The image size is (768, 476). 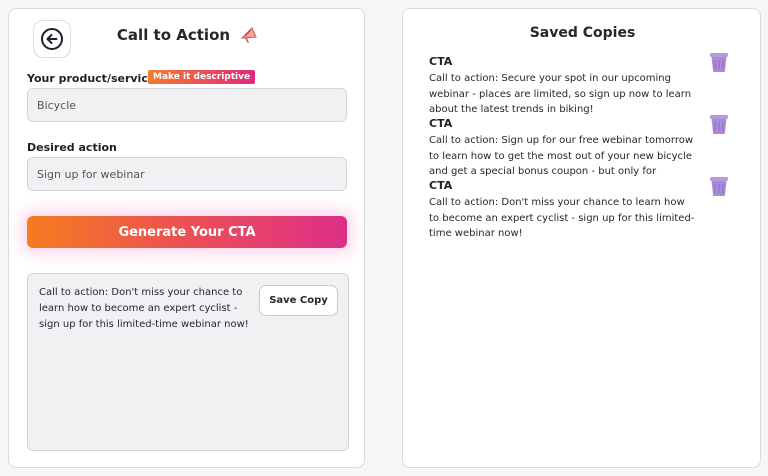 What do you see at coordinates (187, 174) in the screenshot?
I see `action-input` at bounding box center [187, 174].